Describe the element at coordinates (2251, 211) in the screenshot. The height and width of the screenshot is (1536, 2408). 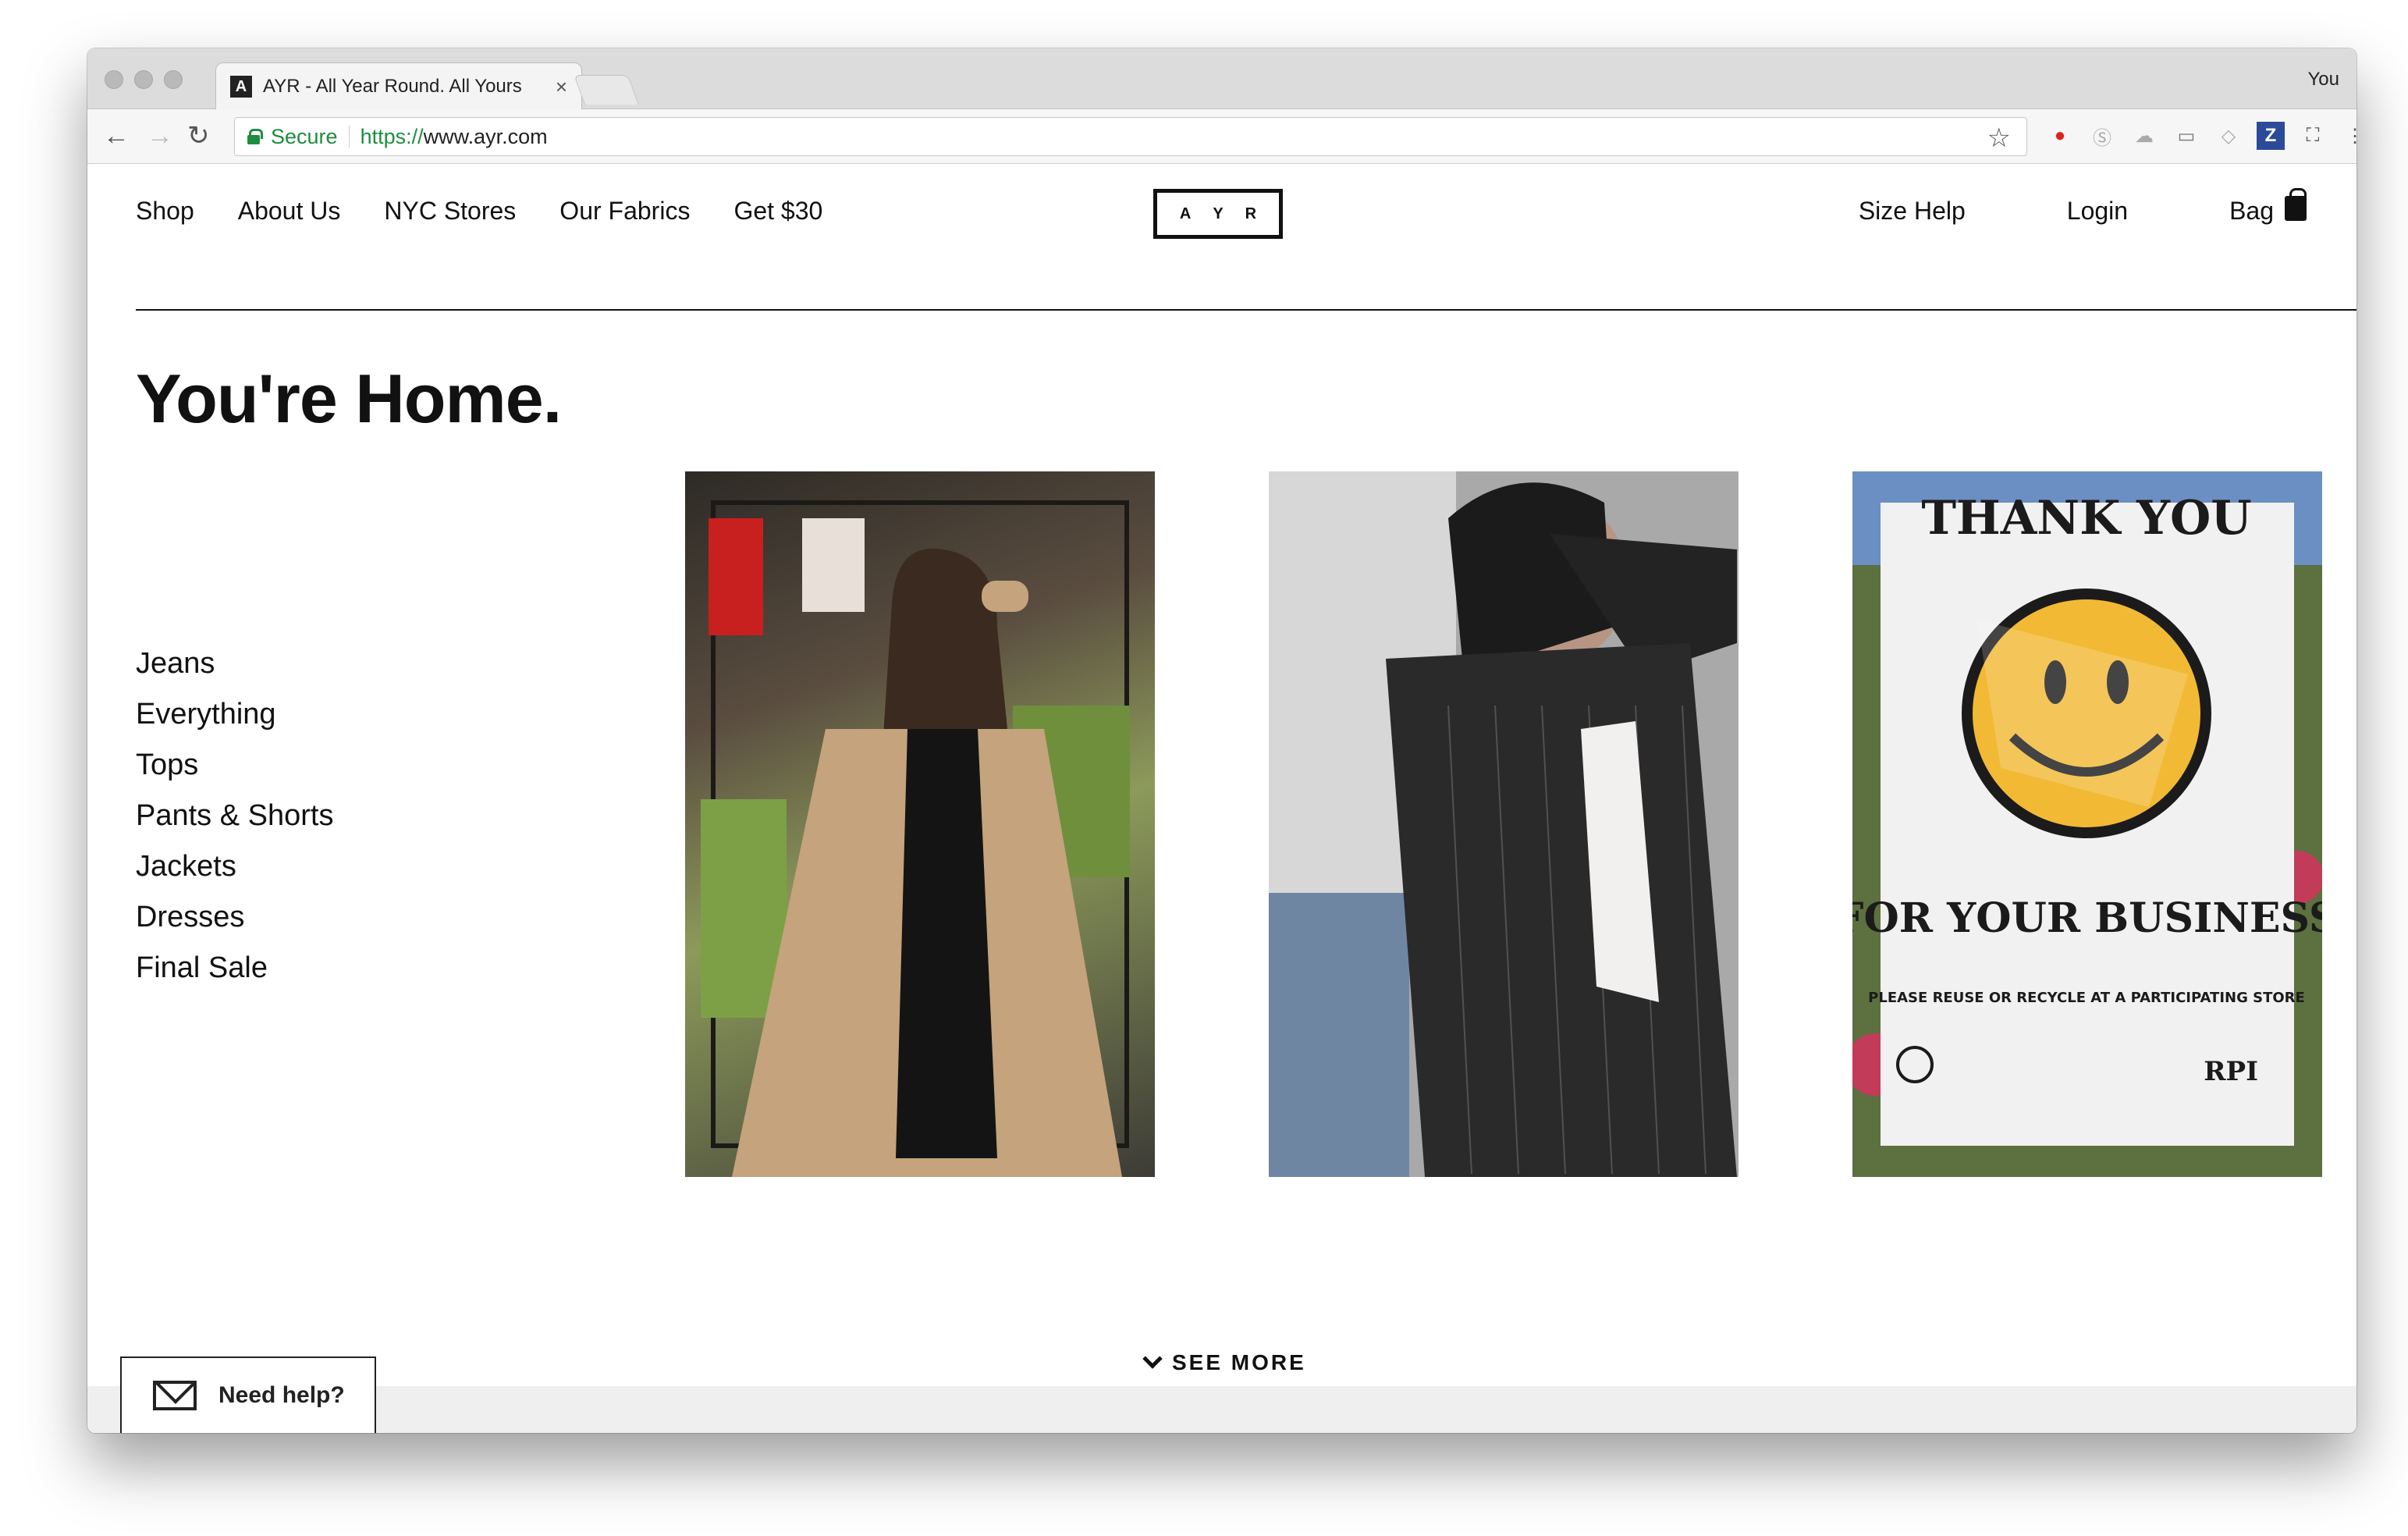
I see `nav-bag: Bag` at that location.